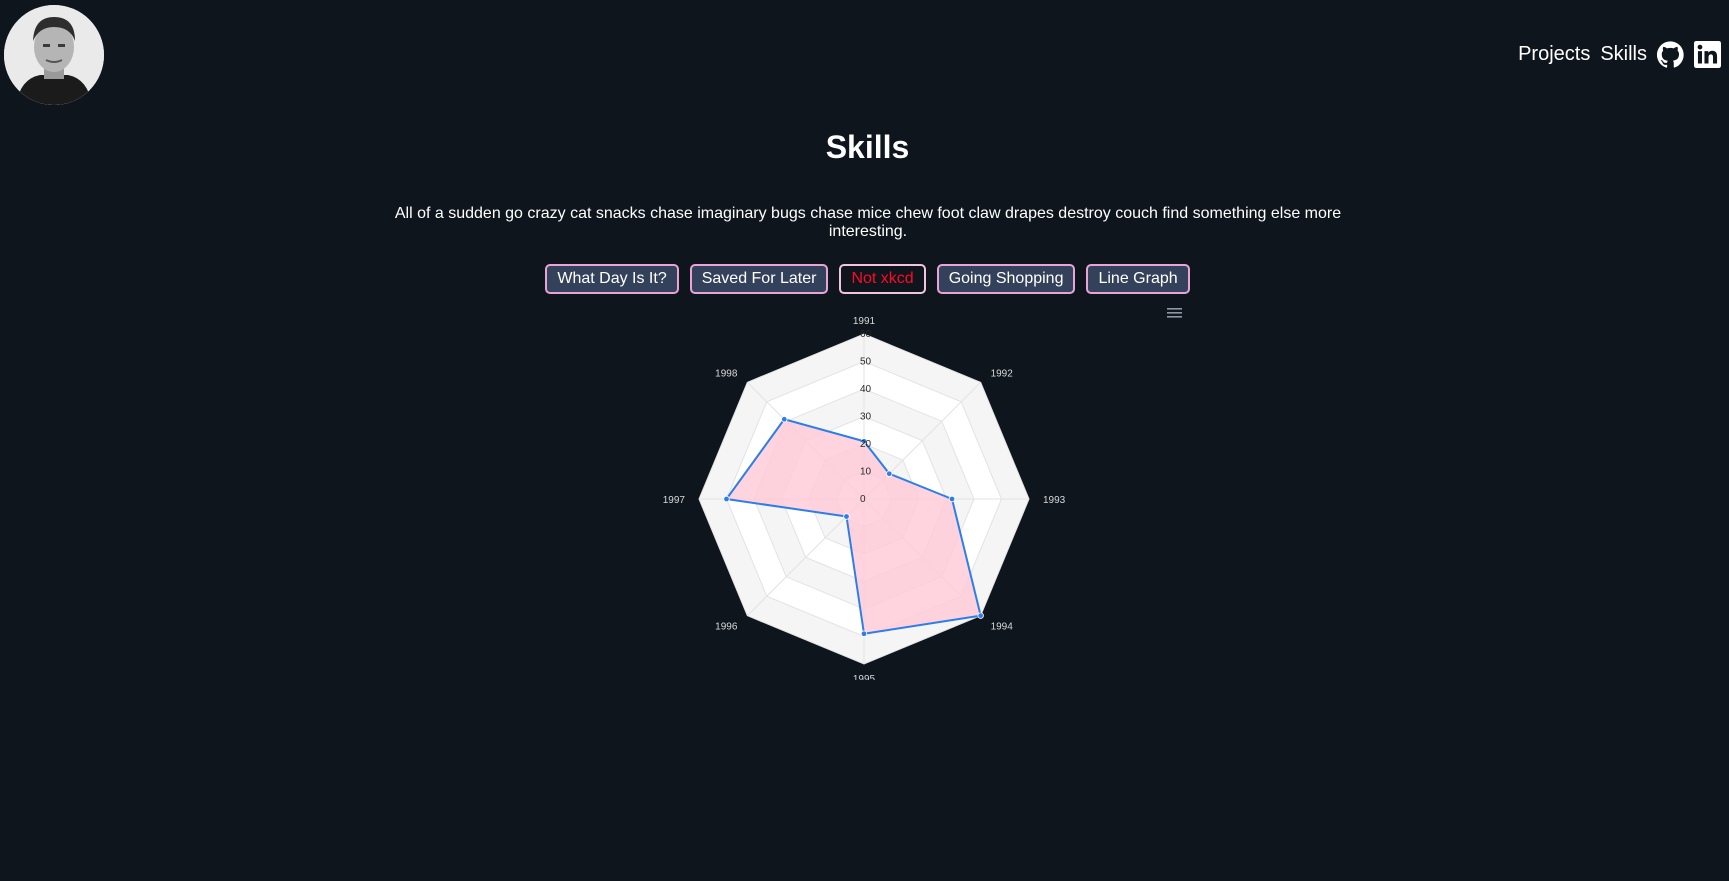 The image size is (1729, 881). Describe the element at coordinates (1174, 313) in the screenshot. I see `hamburger-menu-icon` at that location.